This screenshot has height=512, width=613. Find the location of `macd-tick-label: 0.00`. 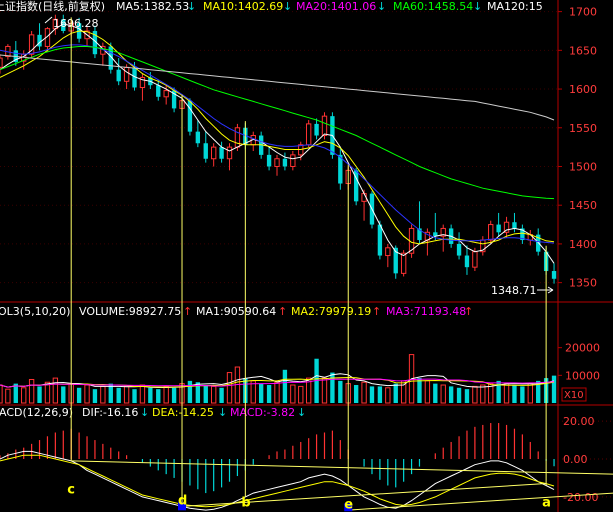

macd-tick-label: 0.00 is located at coordinates (575, 459).